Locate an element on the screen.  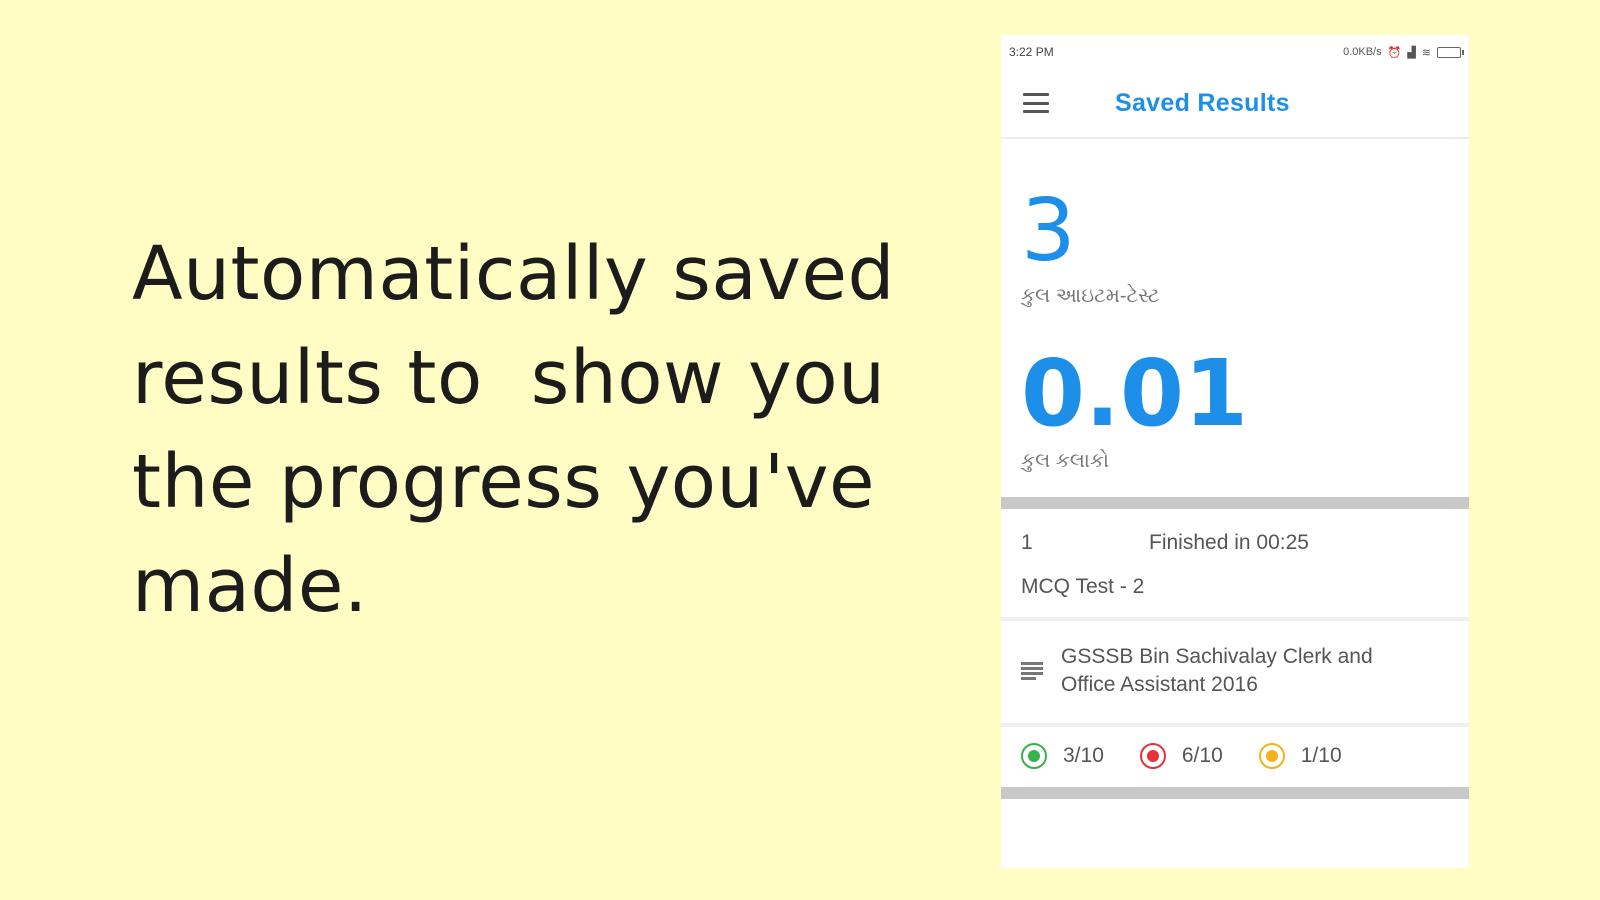
total-hours-label: કુલ કલાકો is located at coordinates (1065, 461).